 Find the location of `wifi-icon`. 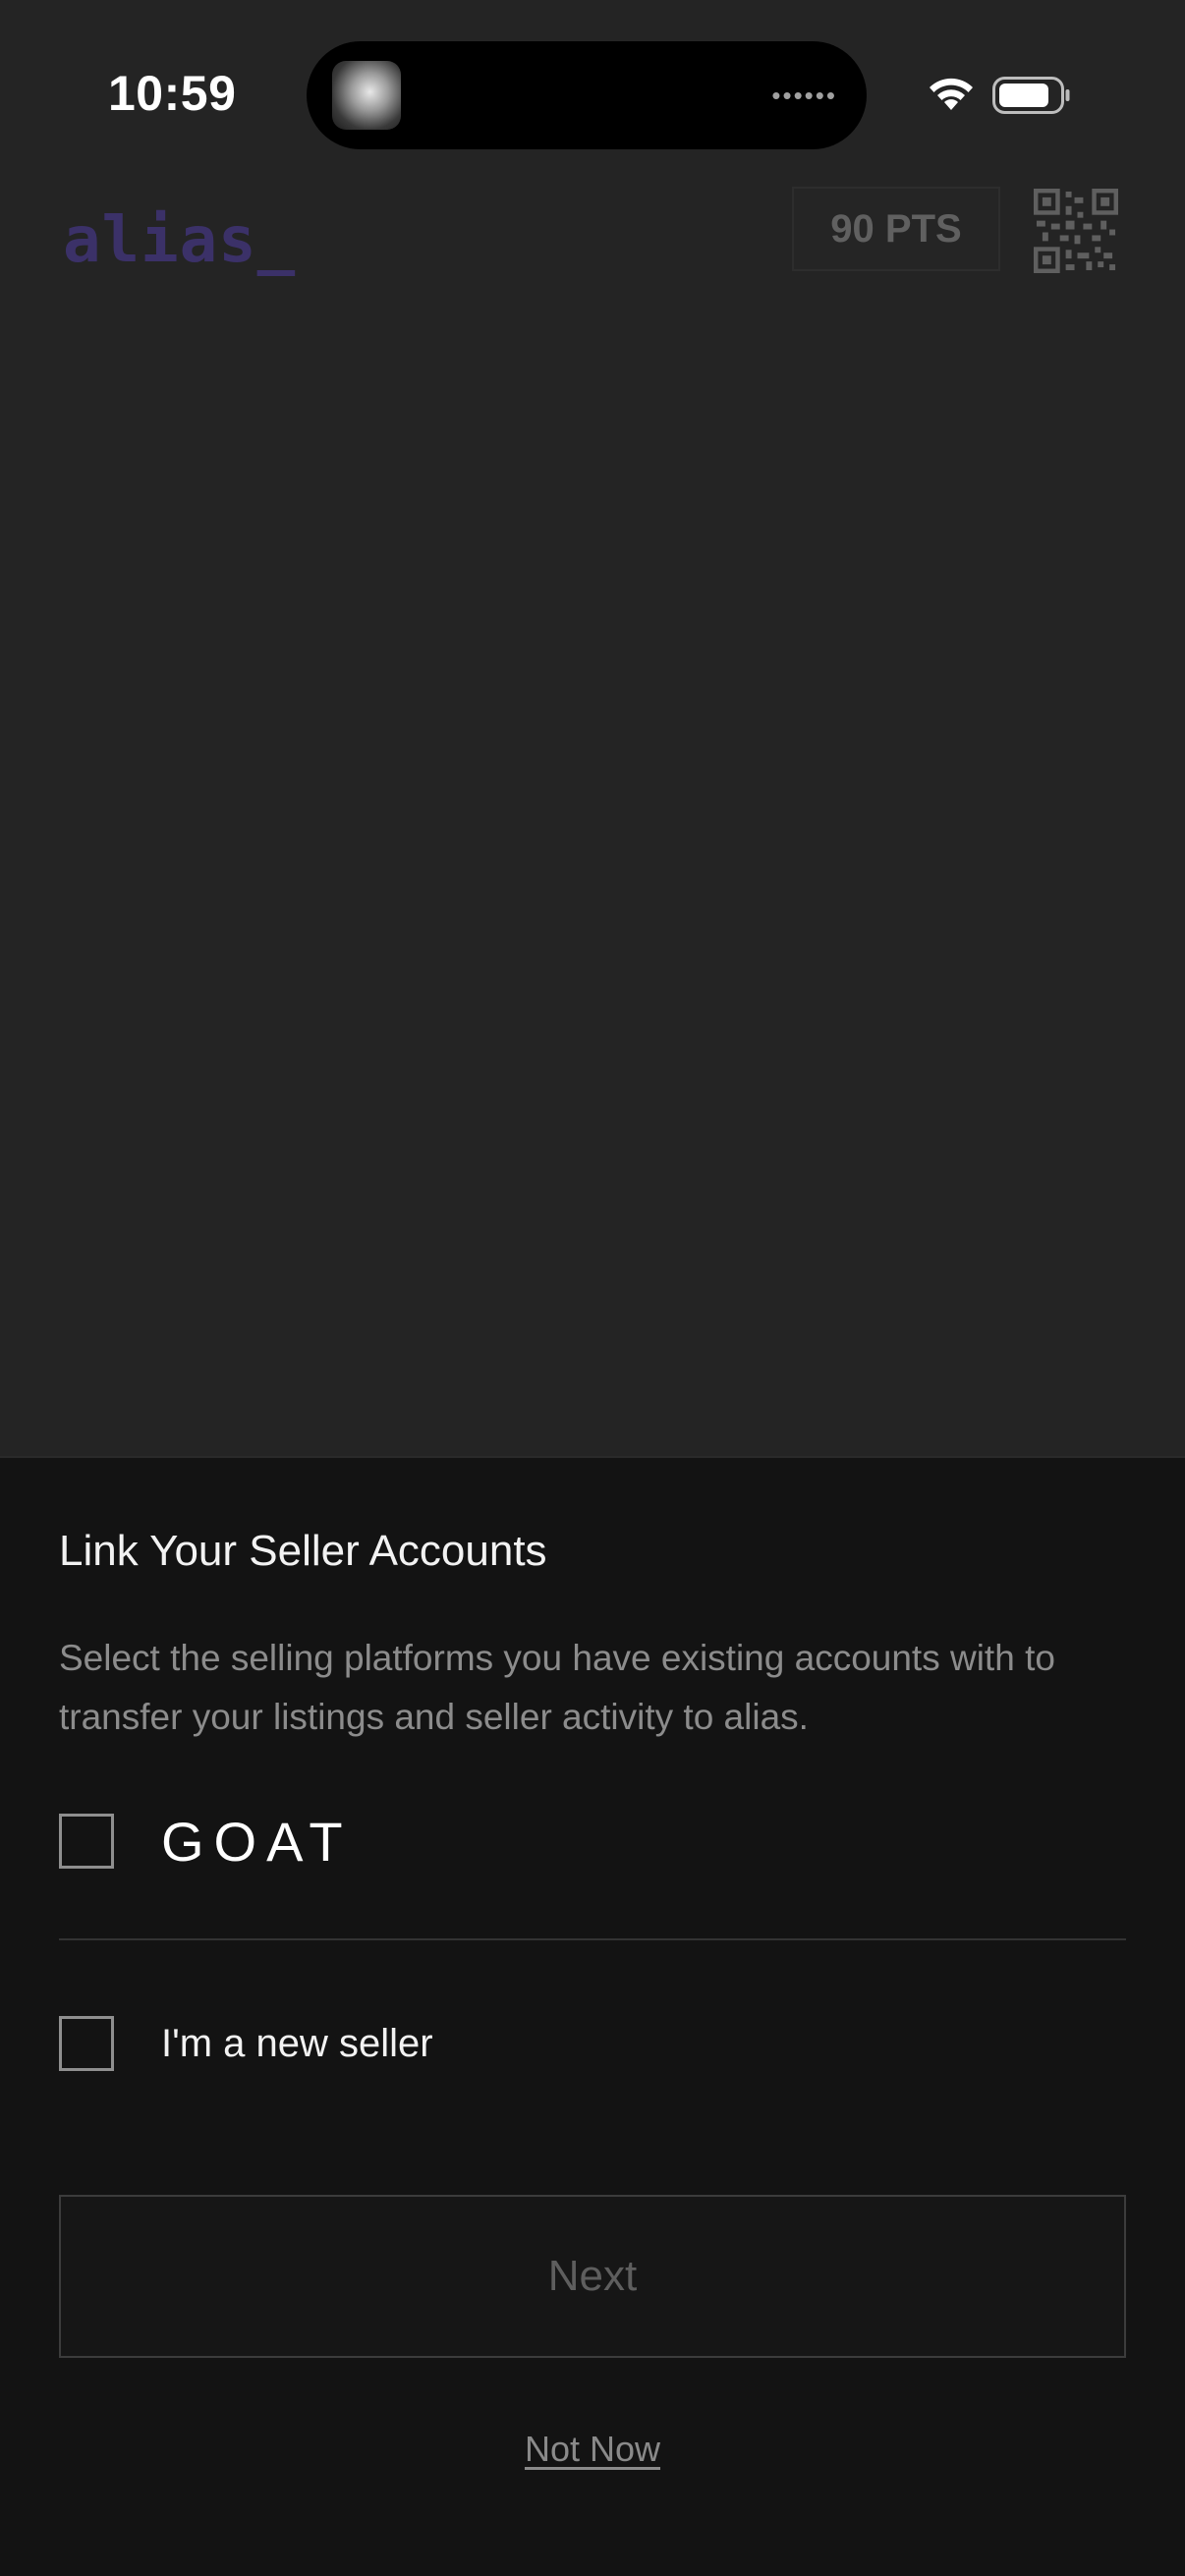

wifi-icon is located at coordinates (952, 94).